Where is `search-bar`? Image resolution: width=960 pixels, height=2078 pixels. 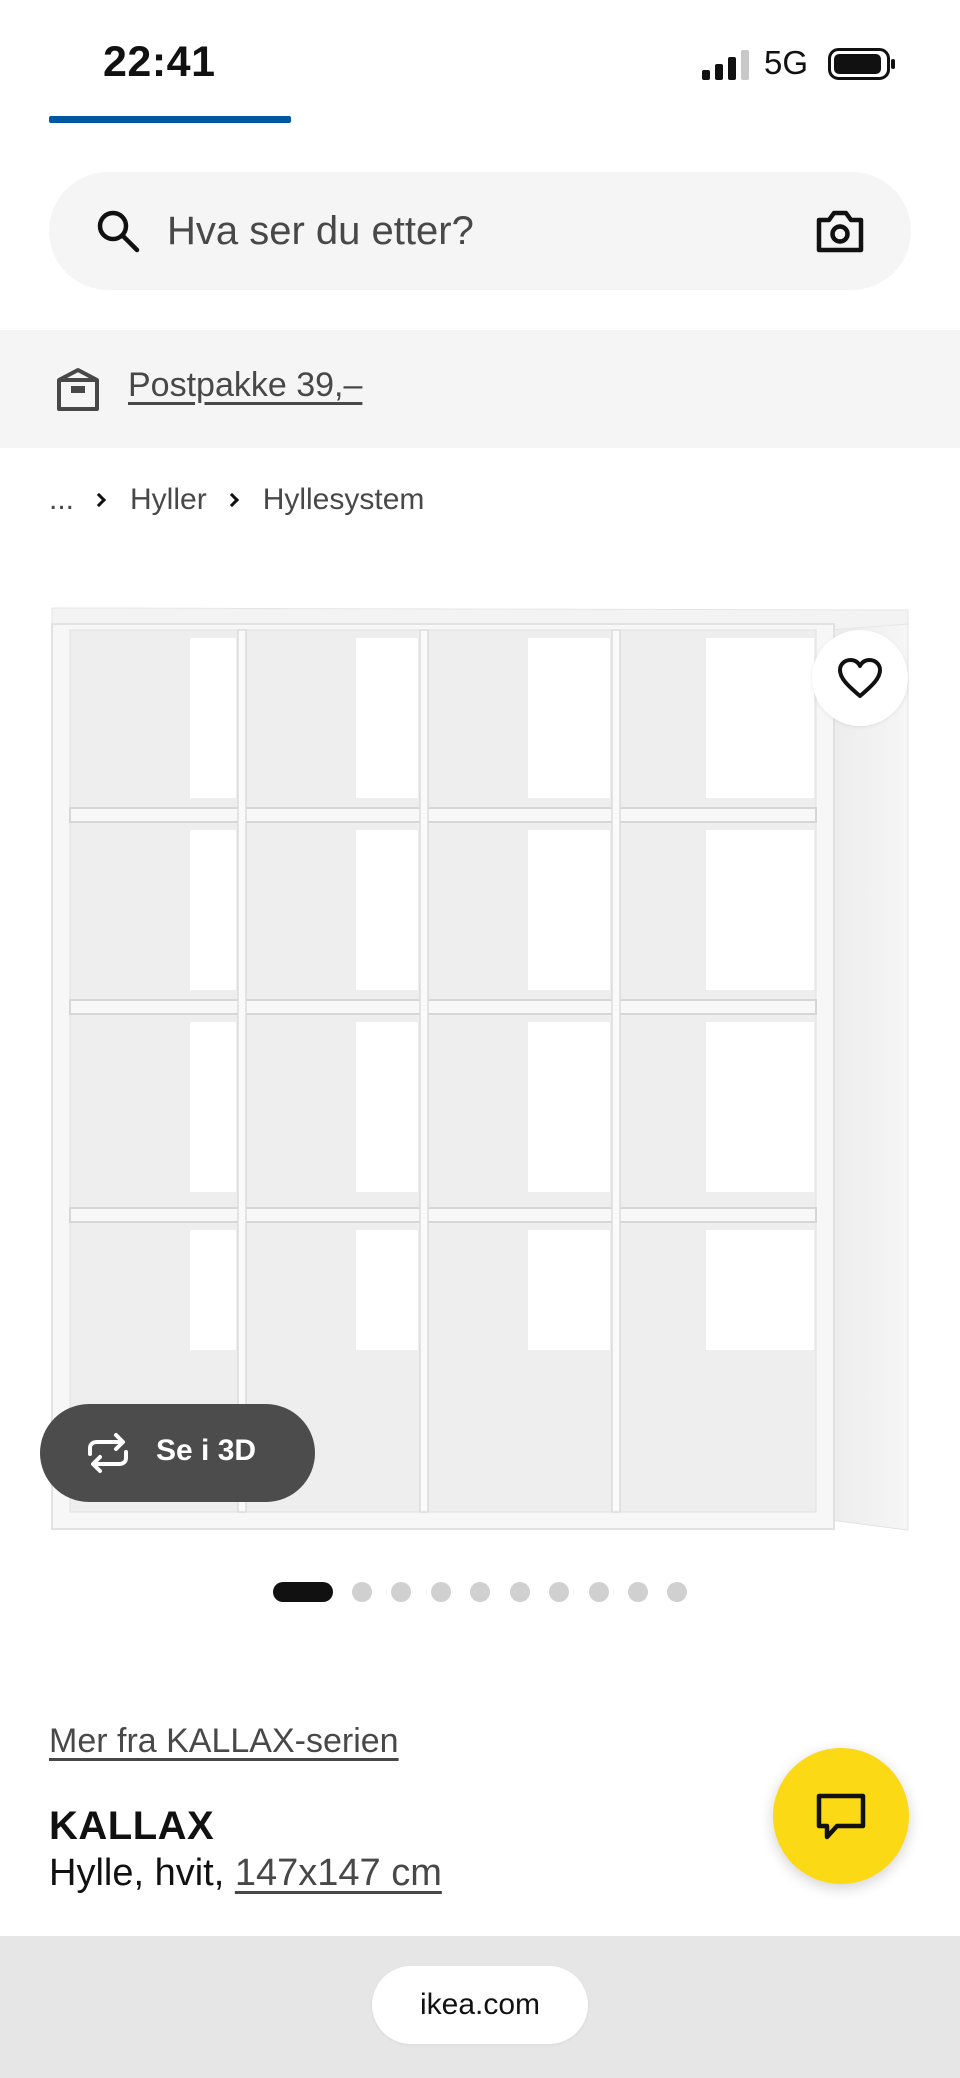
search-bar is located at coordinates (480, 231).